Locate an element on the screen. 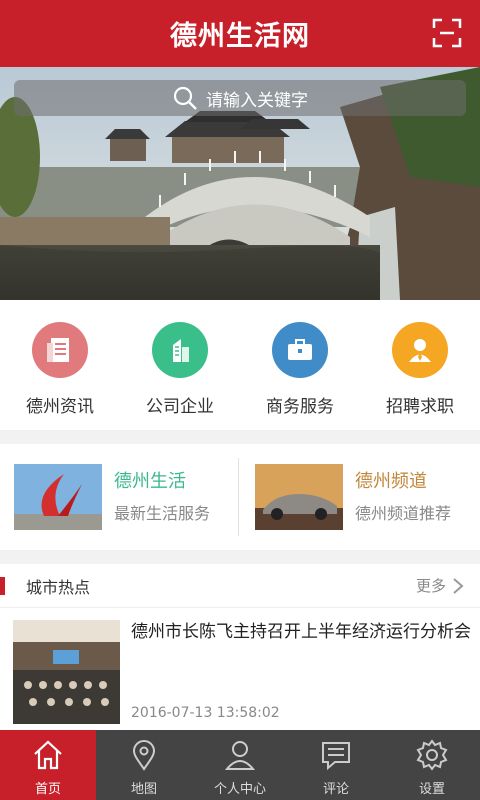  meeting-thumbnail is located at coordinates (66, 672).